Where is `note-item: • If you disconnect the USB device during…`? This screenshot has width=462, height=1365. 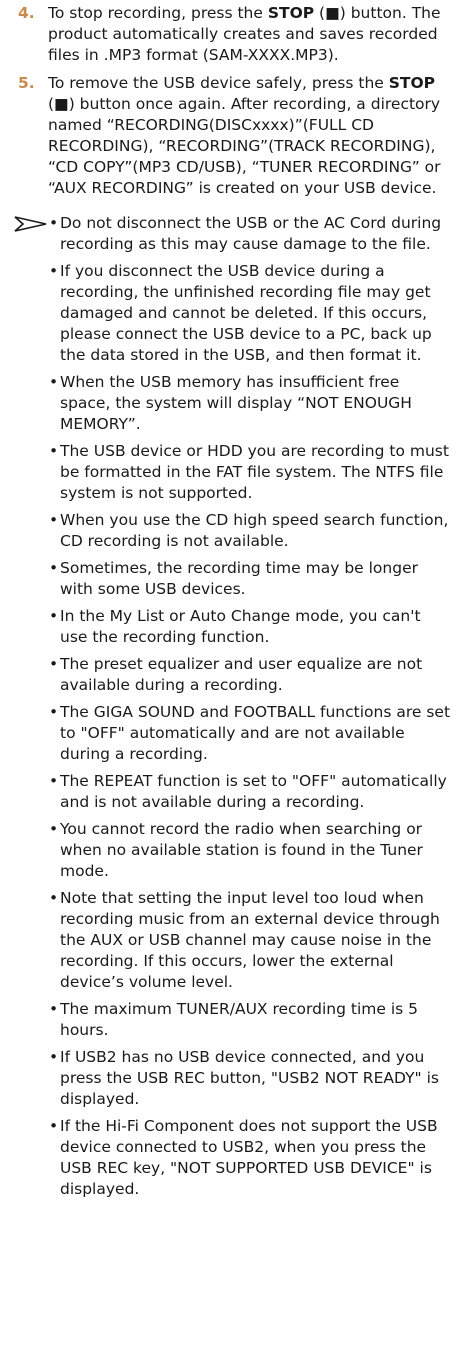
note-item: • If you disconnect the USB device during… is located at coordinates (231, 313).